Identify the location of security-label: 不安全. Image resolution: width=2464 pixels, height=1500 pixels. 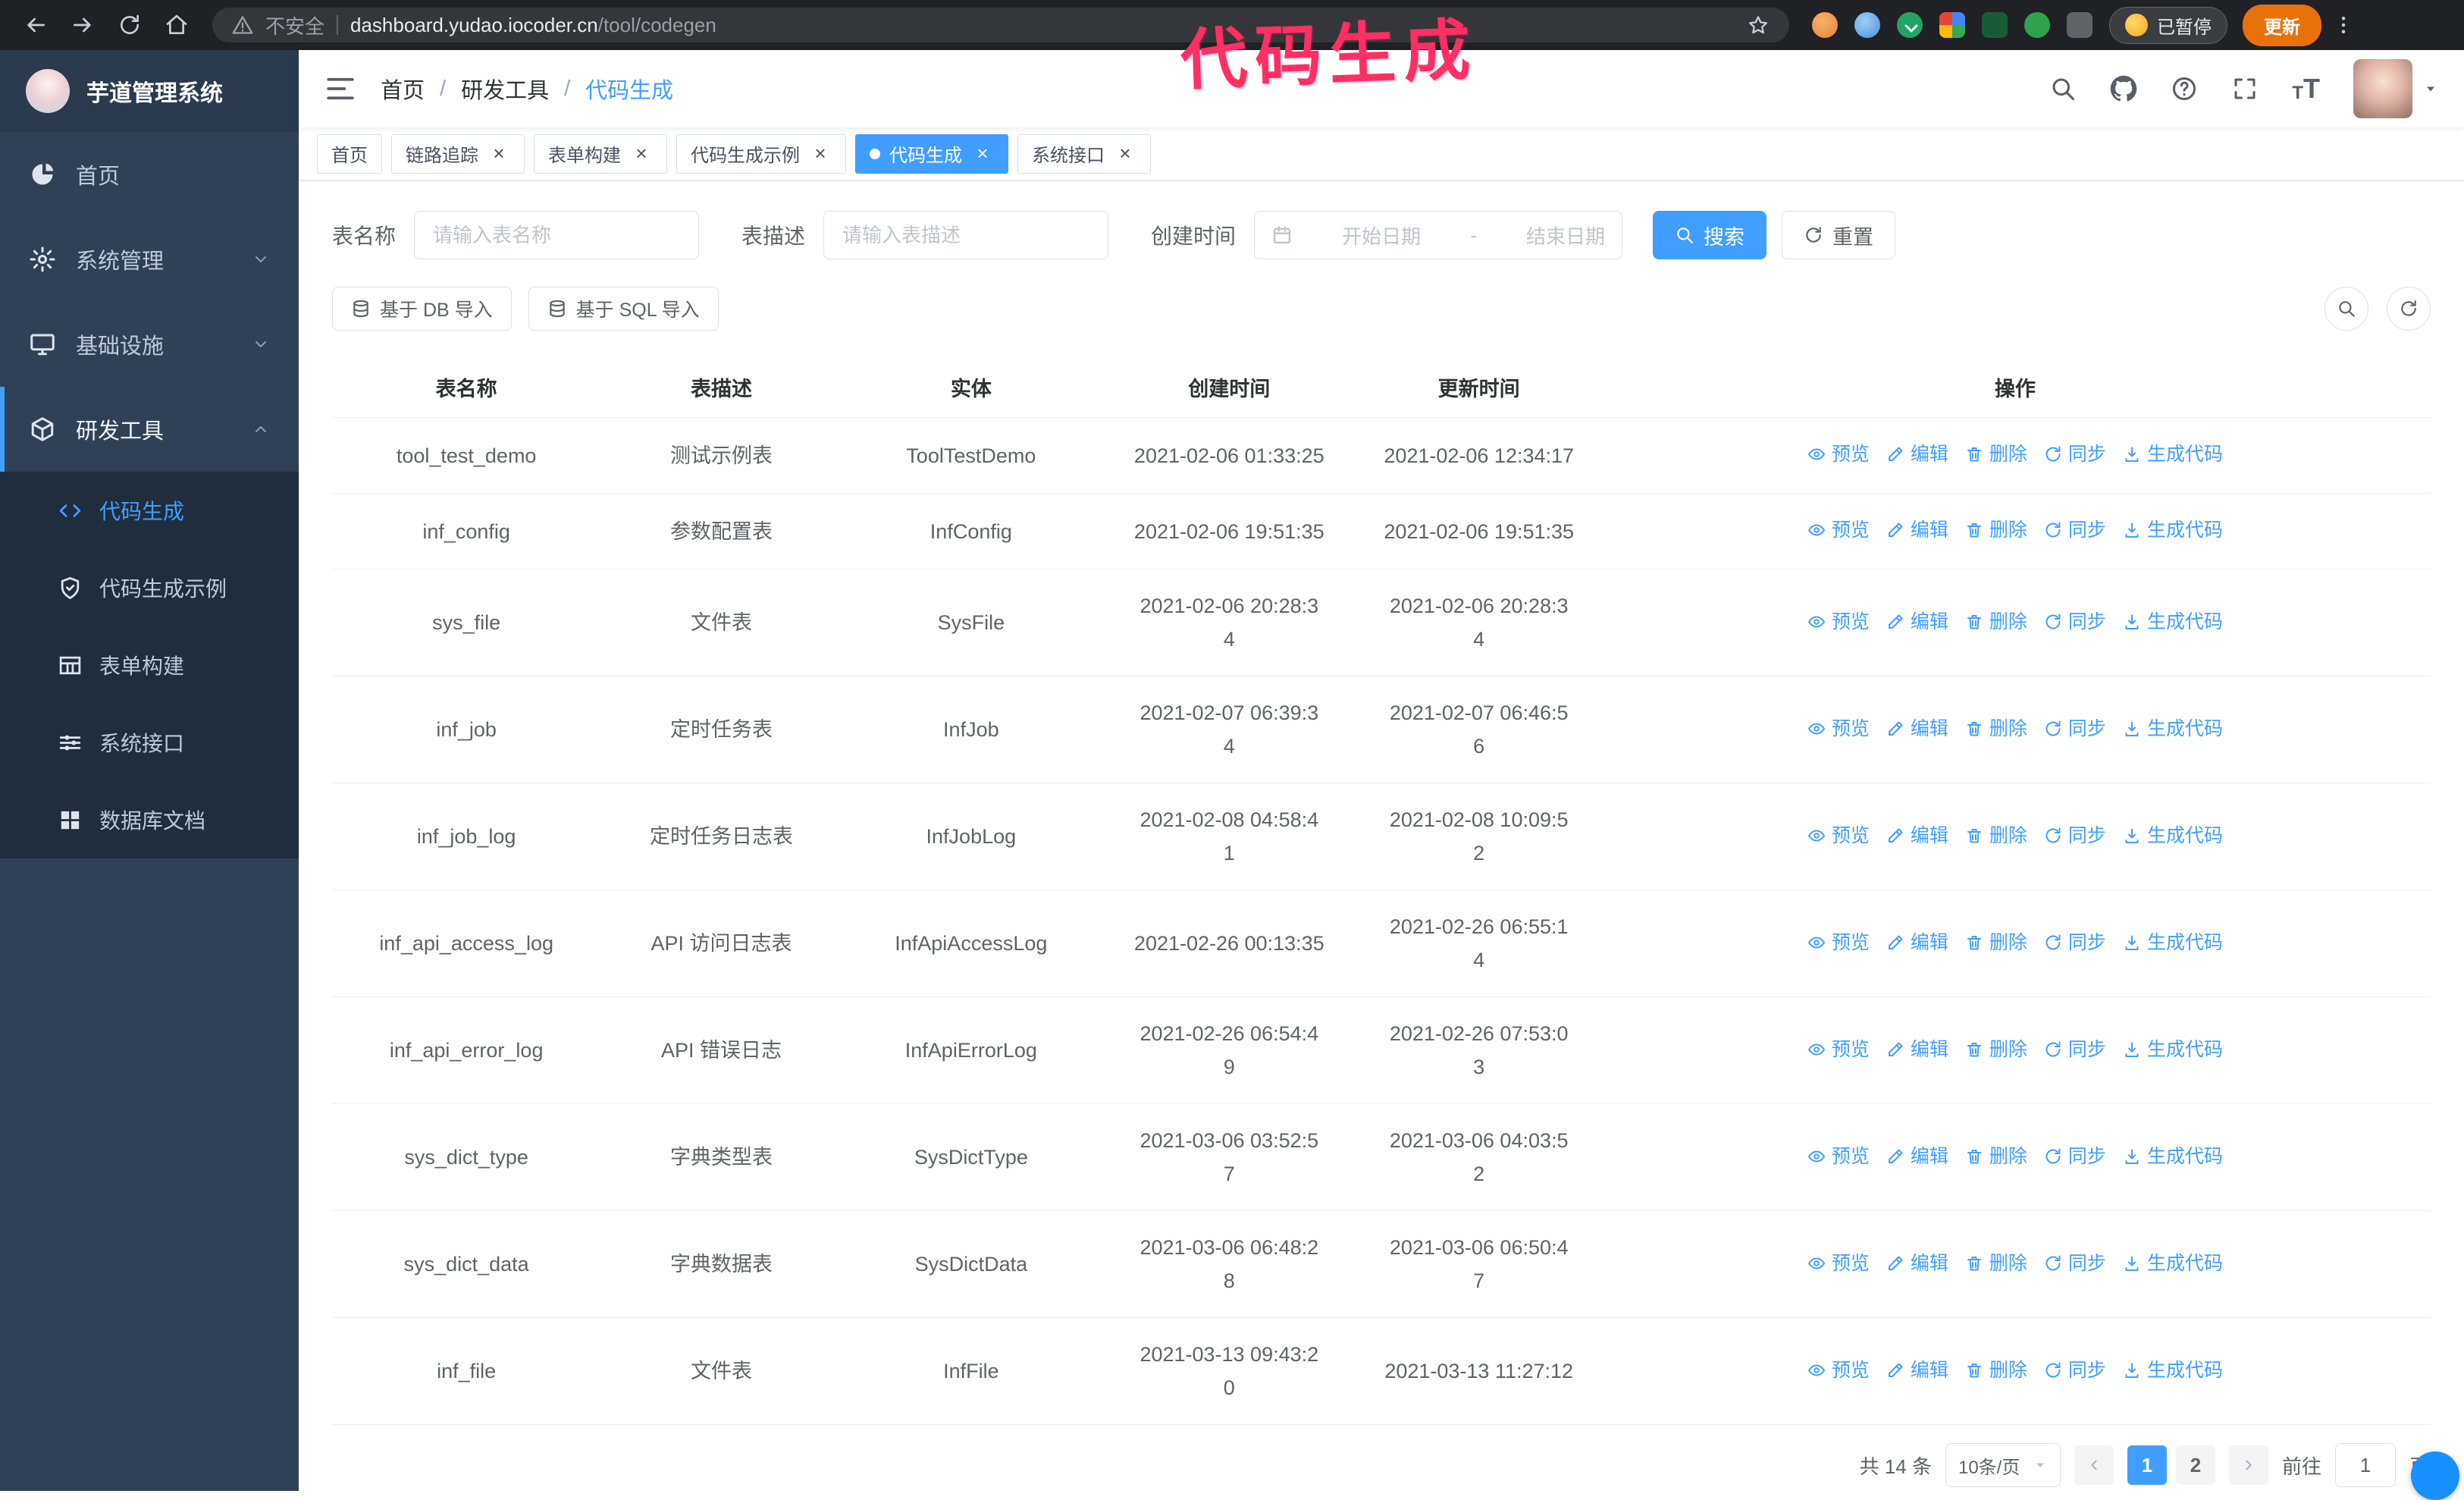
(294, 25).